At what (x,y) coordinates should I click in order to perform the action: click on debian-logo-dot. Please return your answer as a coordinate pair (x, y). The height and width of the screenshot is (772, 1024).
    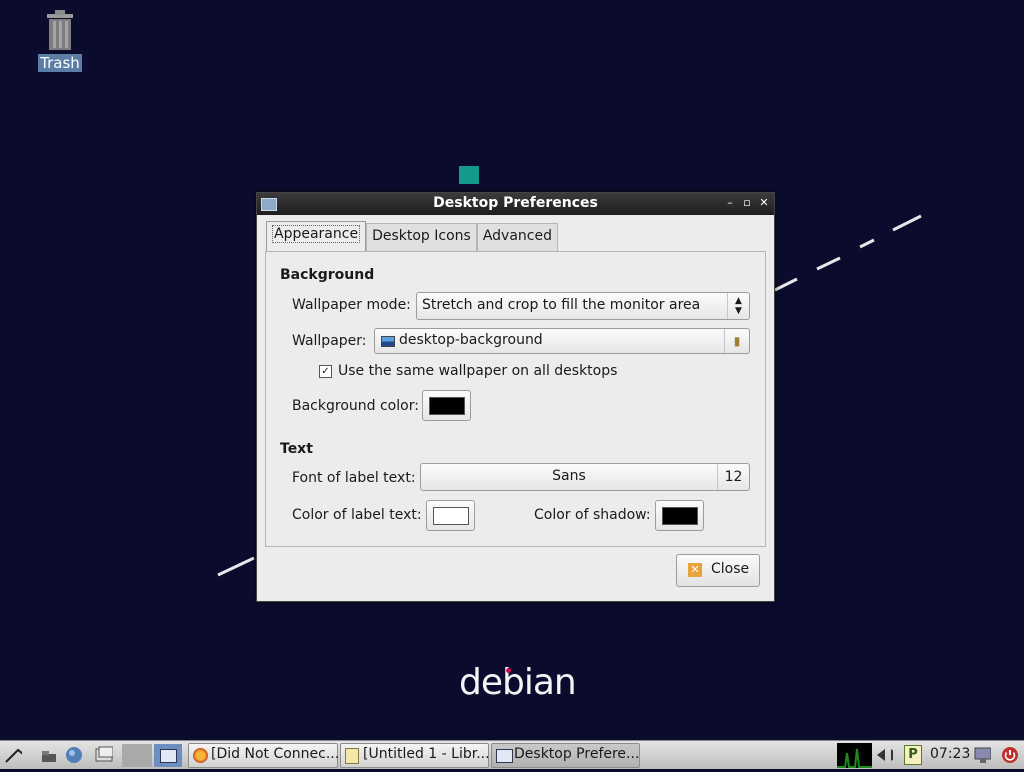
    Looking at the image, I should click on (508, 670).